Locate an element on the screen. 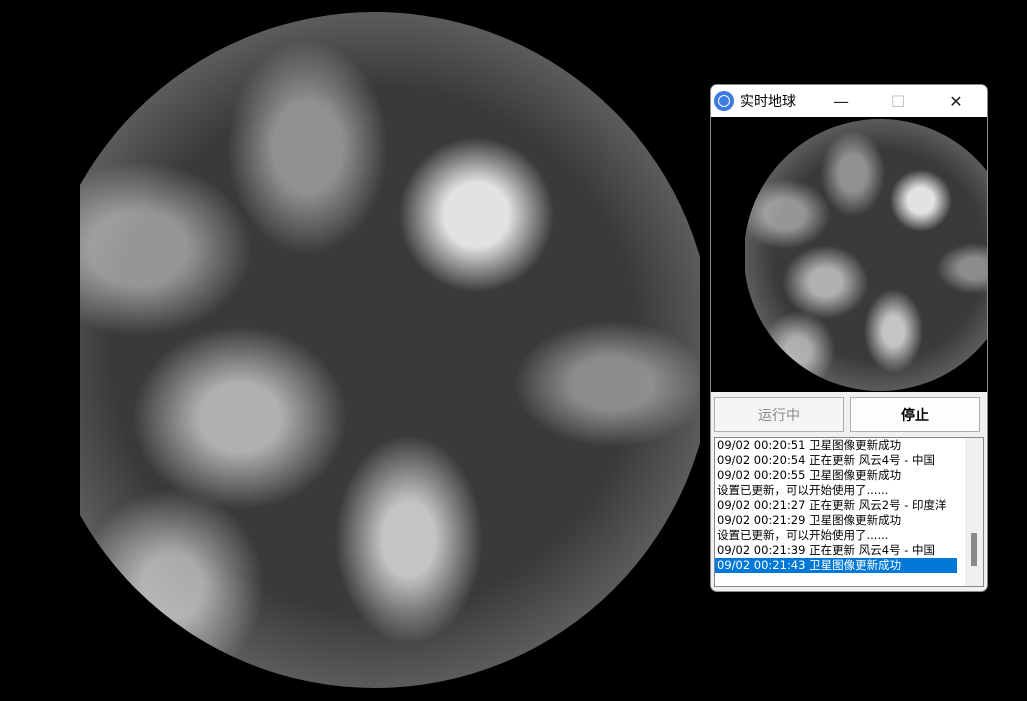 The image size is (1027, 701). stop-button: 停止 is located at coordinates (915, 414).